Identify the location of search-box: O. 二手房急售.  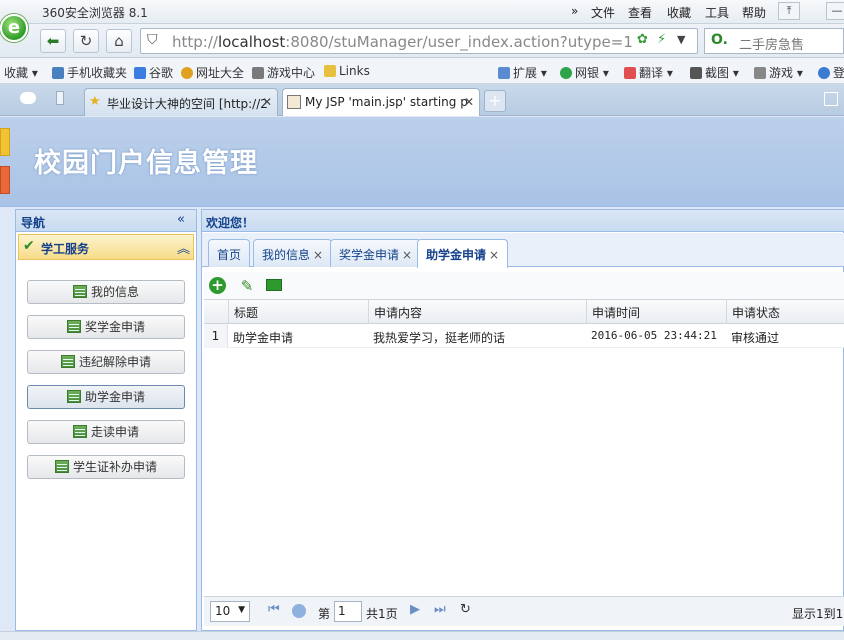
(774, 41).